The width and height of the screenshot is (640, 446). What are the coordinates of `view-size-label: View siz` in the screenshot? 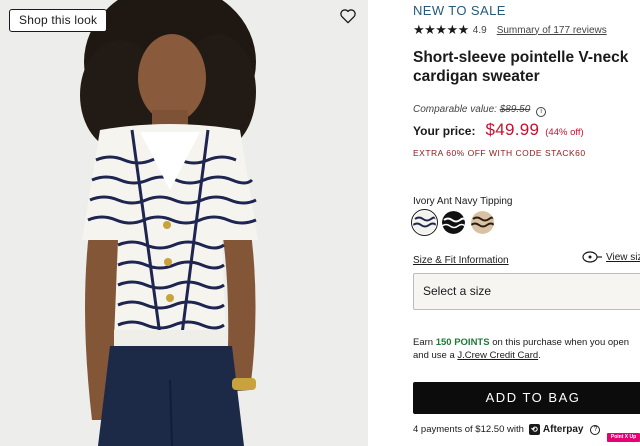 It's located at (623, 257).